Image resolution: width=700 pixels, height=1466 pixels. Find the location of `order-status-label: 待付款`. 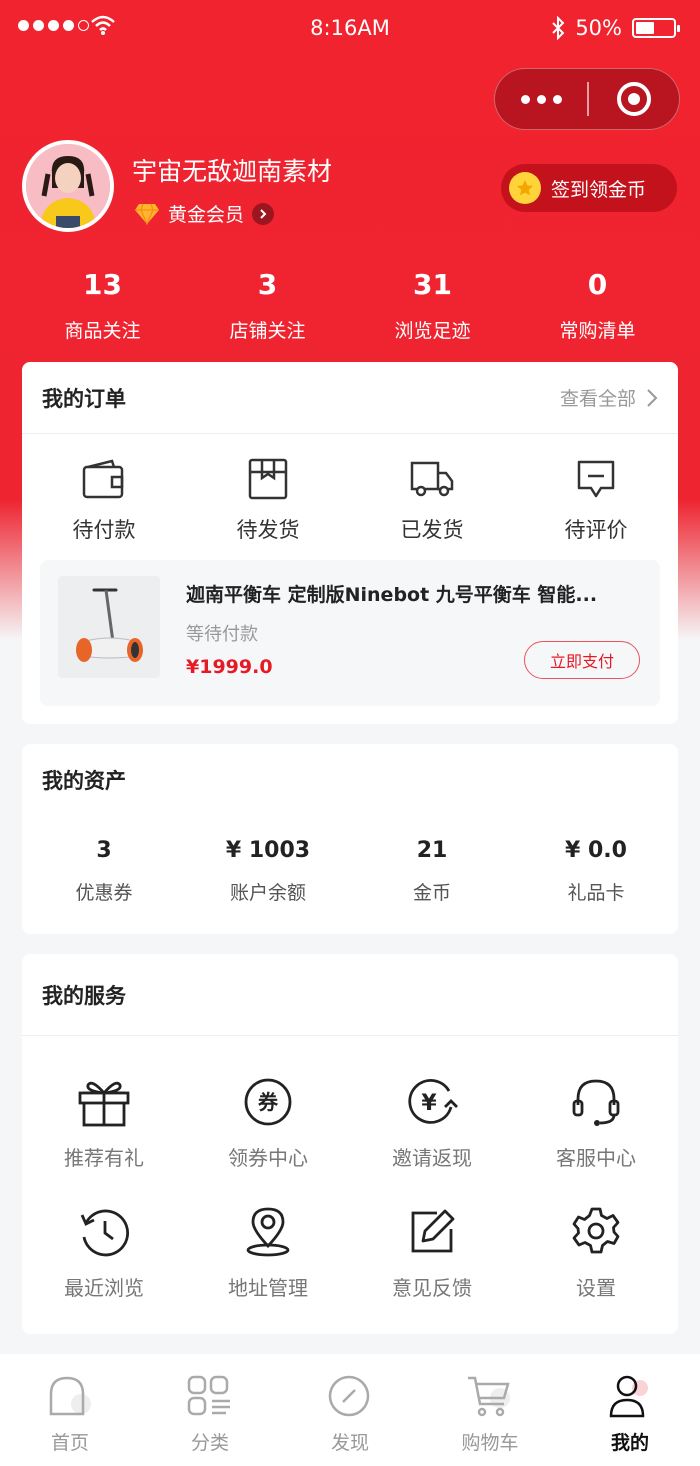

order-status-label: 待付款 is located at coordinates (104, 530).